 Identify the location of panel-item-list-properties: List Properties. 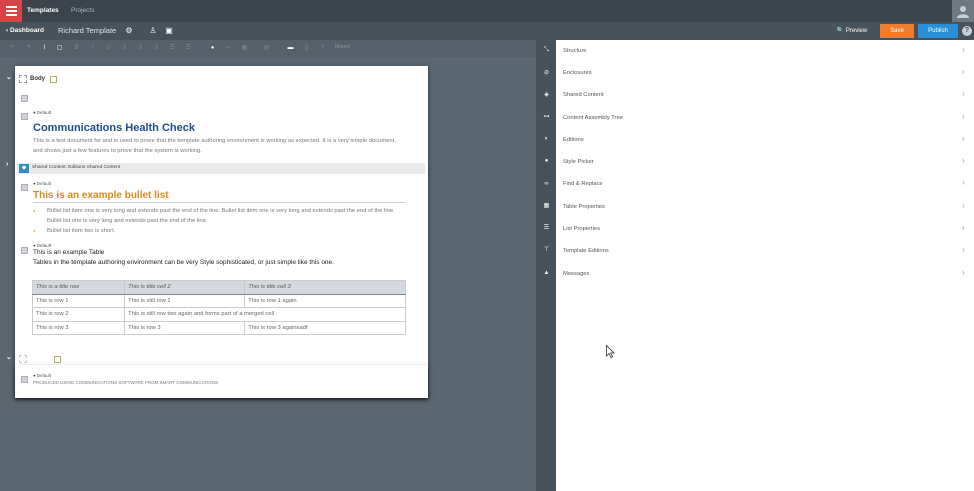
(581, 229).